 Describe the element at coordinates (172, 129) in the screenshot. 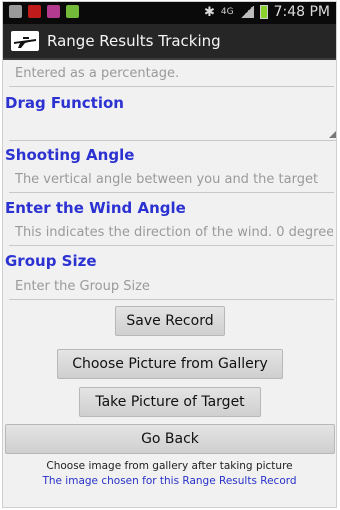

I see `drag-function-dropdown` at that location.